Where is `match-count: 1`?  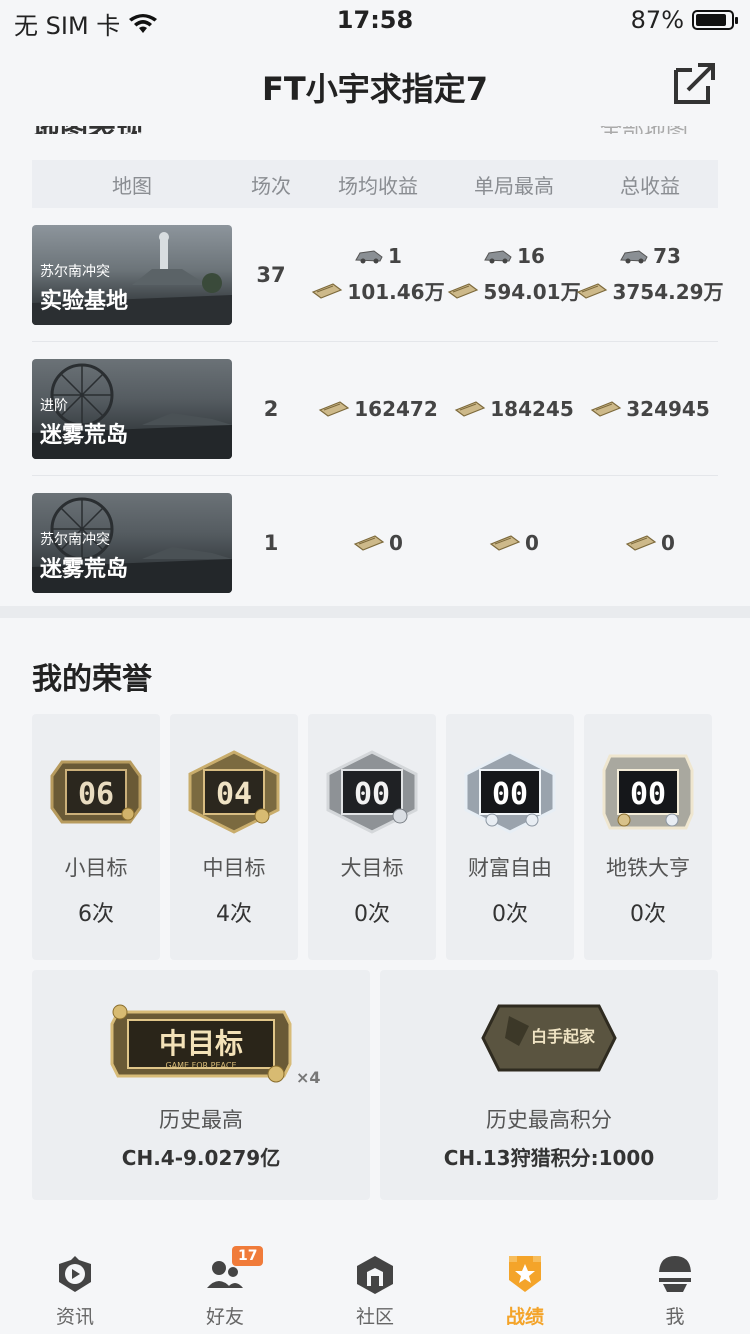
match-count: 1 is located at coordinates (271, 542).